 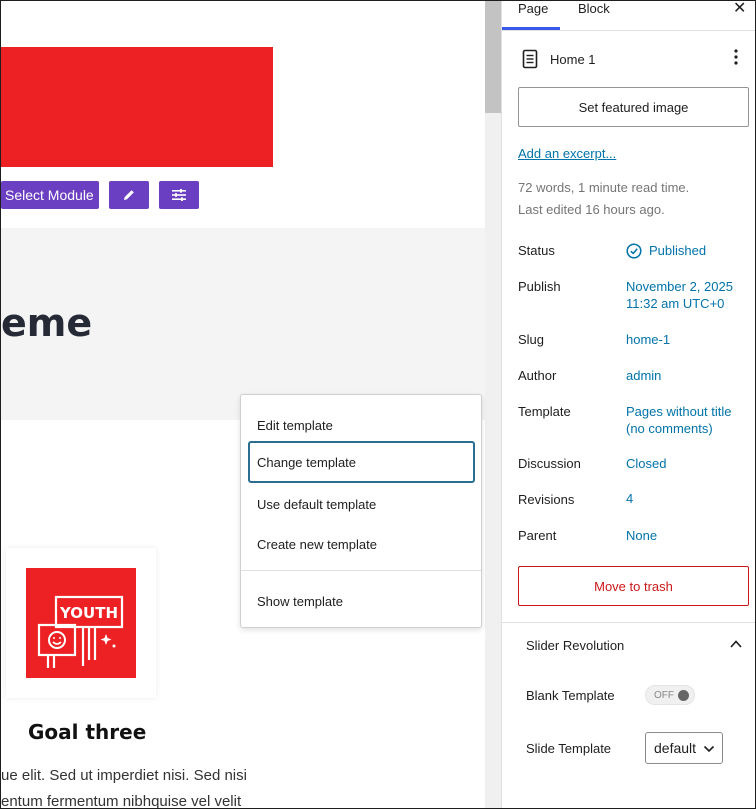 I want to click on blank-template-toggle: OFF, so click(x=670, y=695).